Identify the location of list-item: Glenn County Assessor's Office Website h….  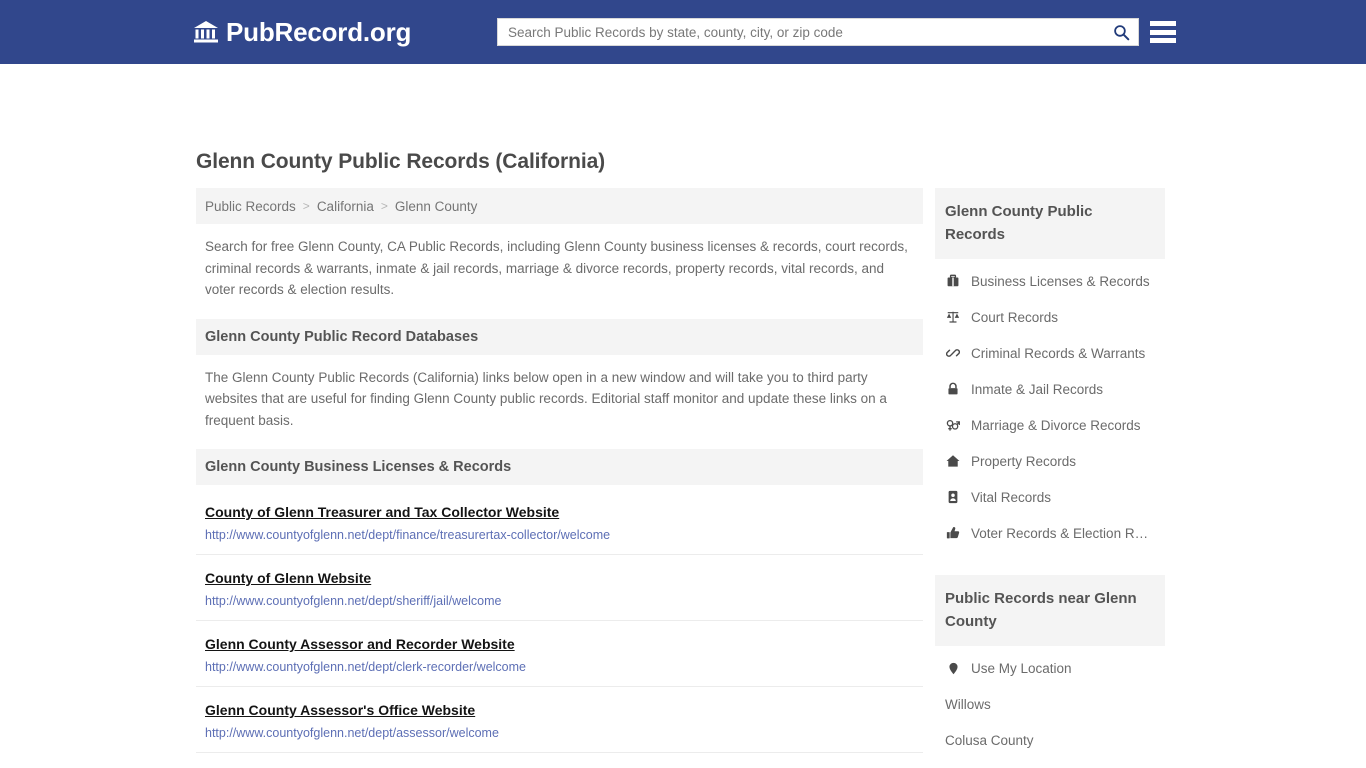
(559, 720).